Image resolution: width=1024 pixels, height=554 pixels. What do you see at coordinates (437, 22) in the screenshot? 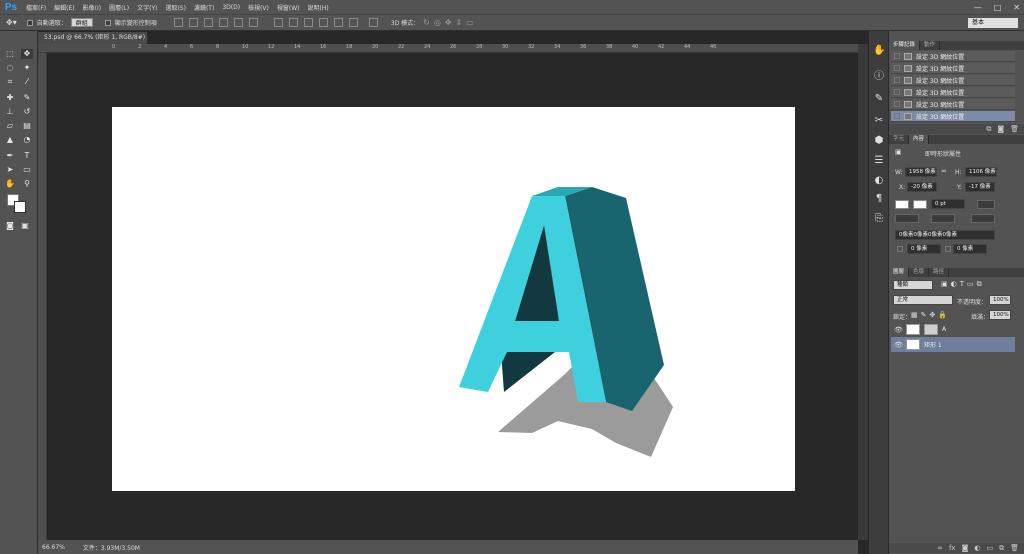
I see `3d-roll-icon: ◎` at bounding box center [437, 22].